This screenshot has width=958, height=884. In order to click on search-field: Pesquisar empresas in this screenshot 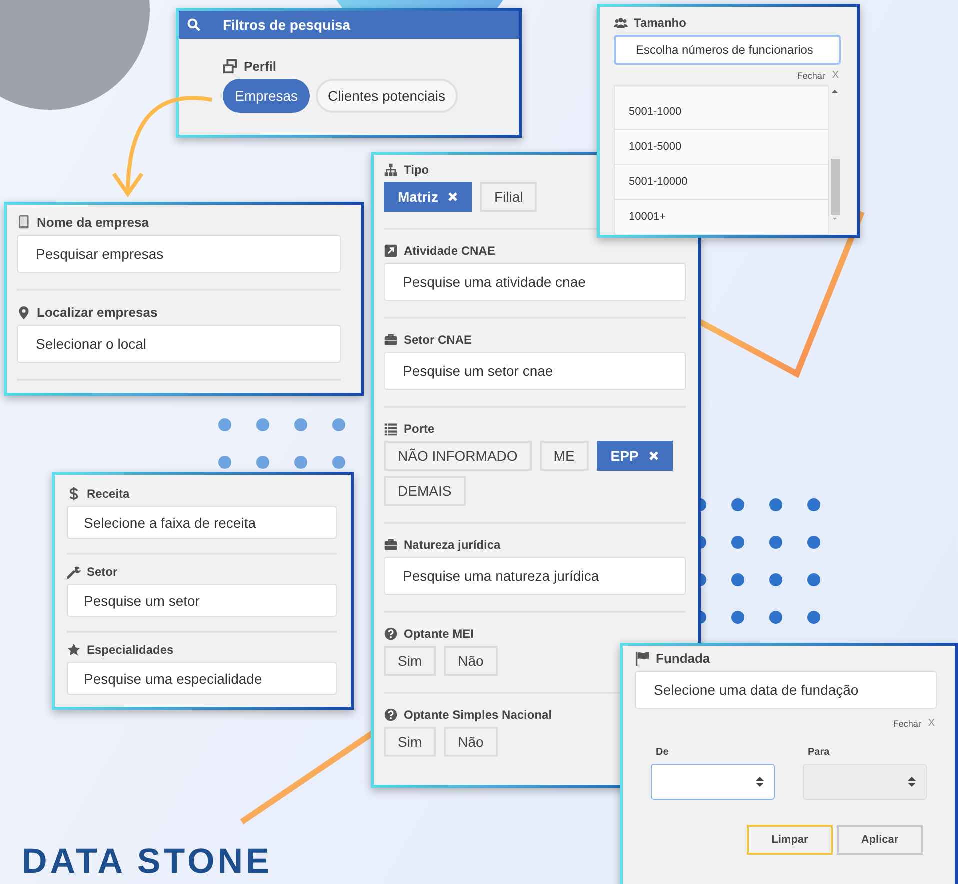, I will do `click(179, 254)`.